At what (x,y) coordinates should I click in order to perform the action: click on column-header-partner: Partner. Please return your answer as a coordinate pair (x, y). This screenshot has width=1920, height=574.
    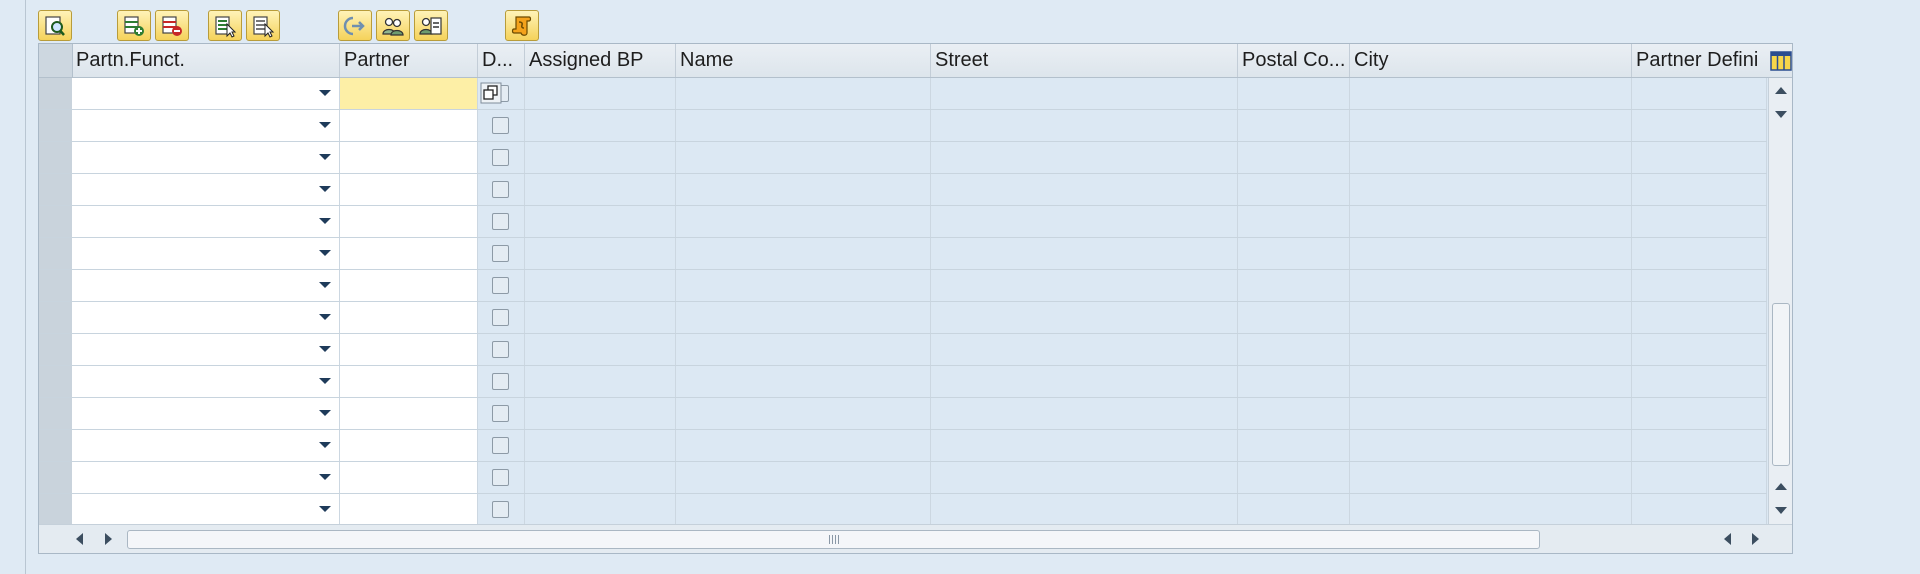
    Looking at the image, I should click on (409, 60).